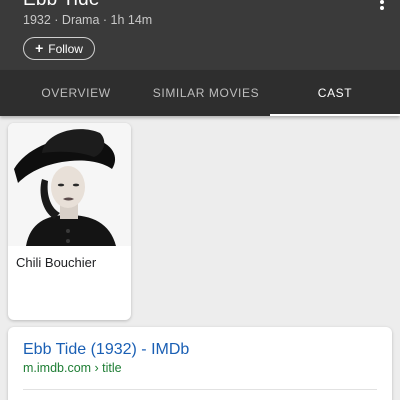 The image size is (400, 400). Describe the element at coordinates (382, 5) in the screenshot. I see `more-vert-icon` at that location.